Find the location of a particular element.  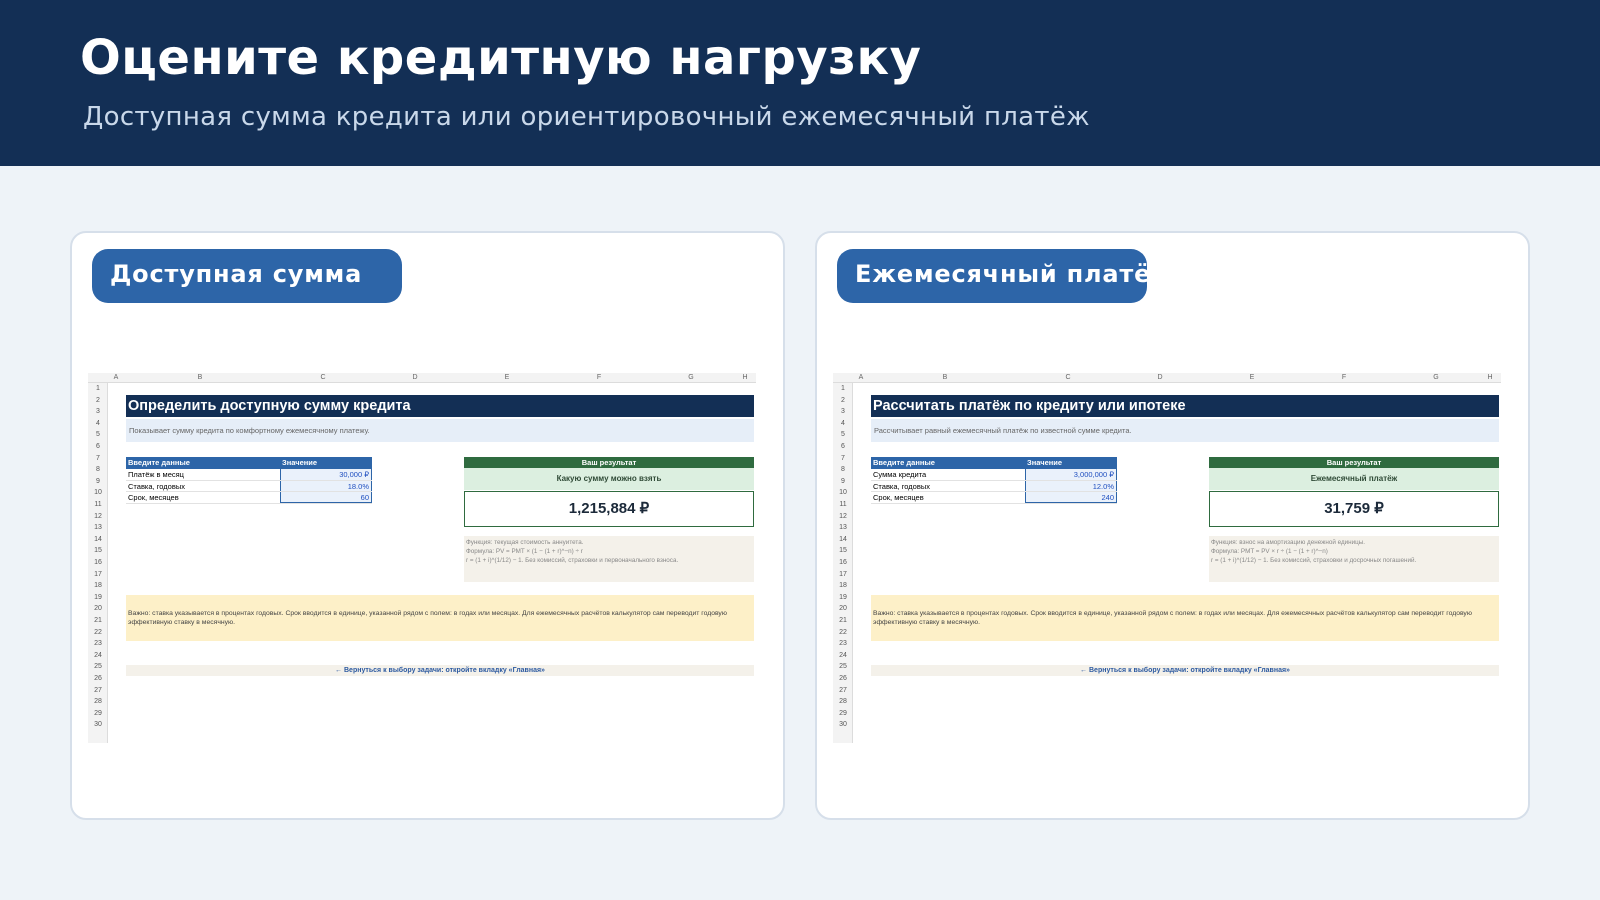

input-row: Ставка, годовых 18.0% is located at coordinates (249, 486).